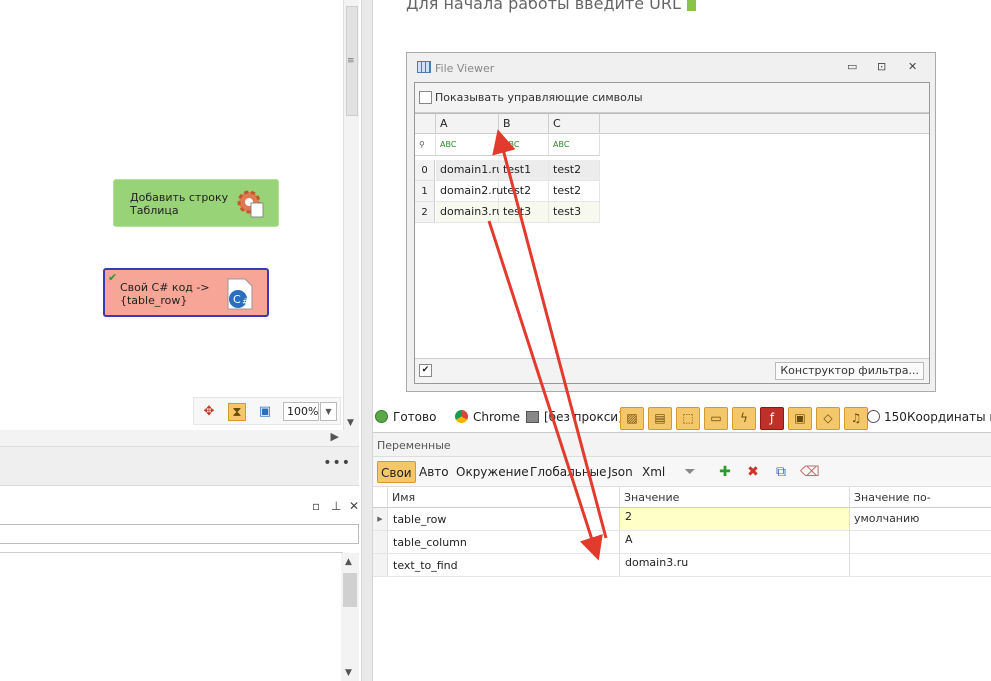  Describe the element at coordinates (179, 466) in the screenshot. I see `panel-bar: •••` at that location.